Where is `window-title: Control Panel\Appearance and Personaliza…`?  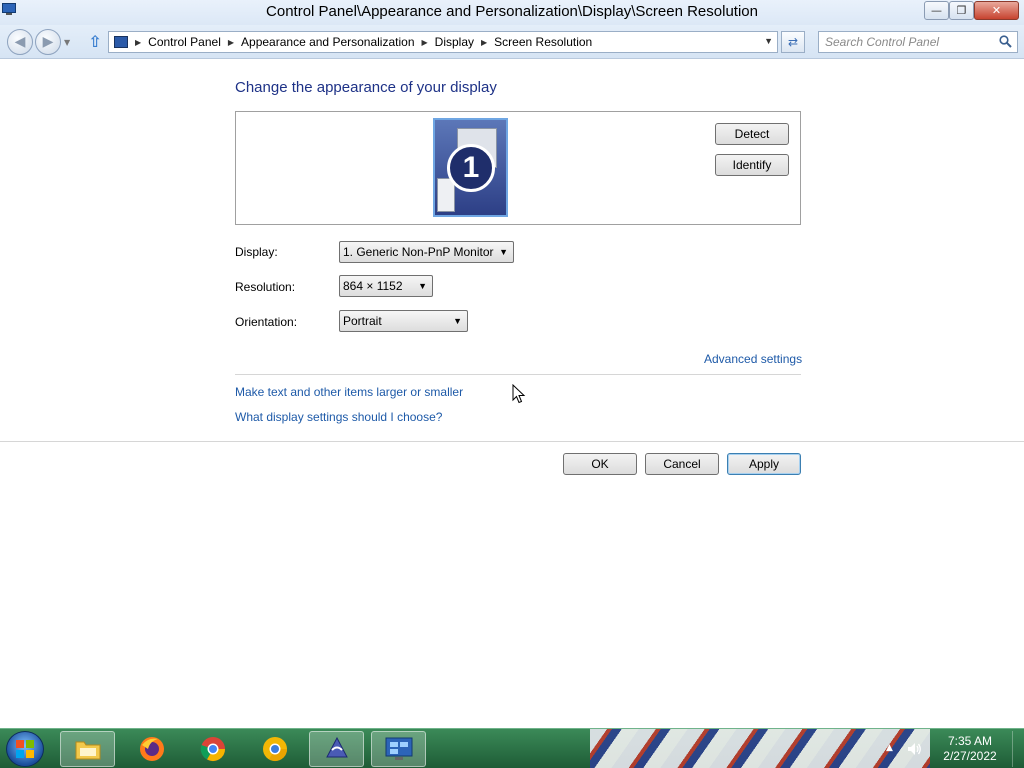
window-title: Control Panel\Appearance and Personaliza… is located at coordinates (512, 11).